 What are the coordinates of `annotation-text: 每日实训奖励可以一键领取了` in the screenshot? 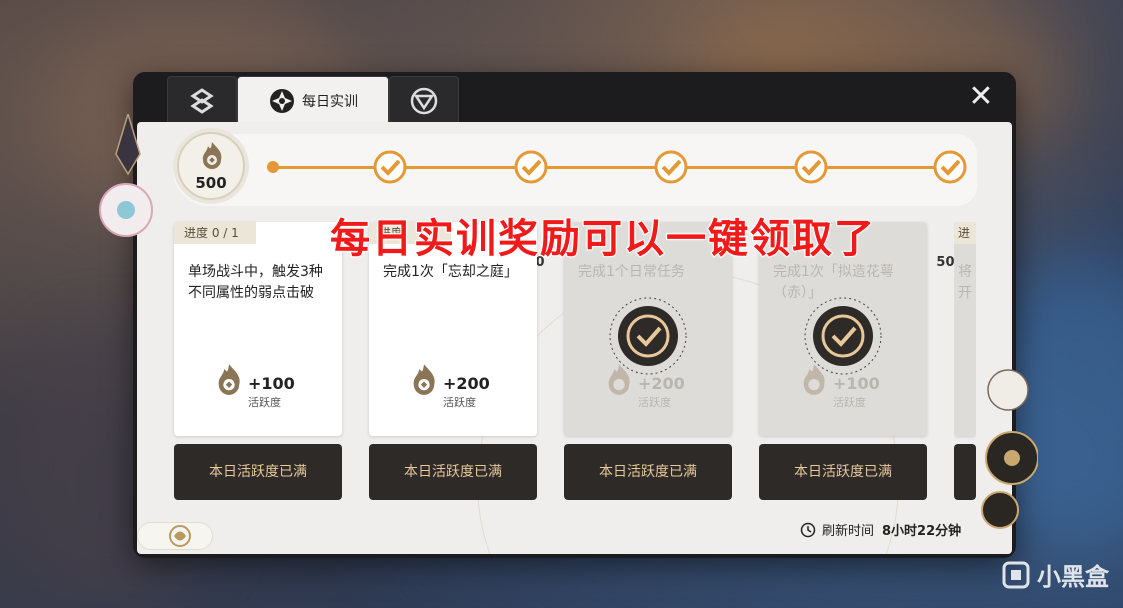 It's located at (602, 239).